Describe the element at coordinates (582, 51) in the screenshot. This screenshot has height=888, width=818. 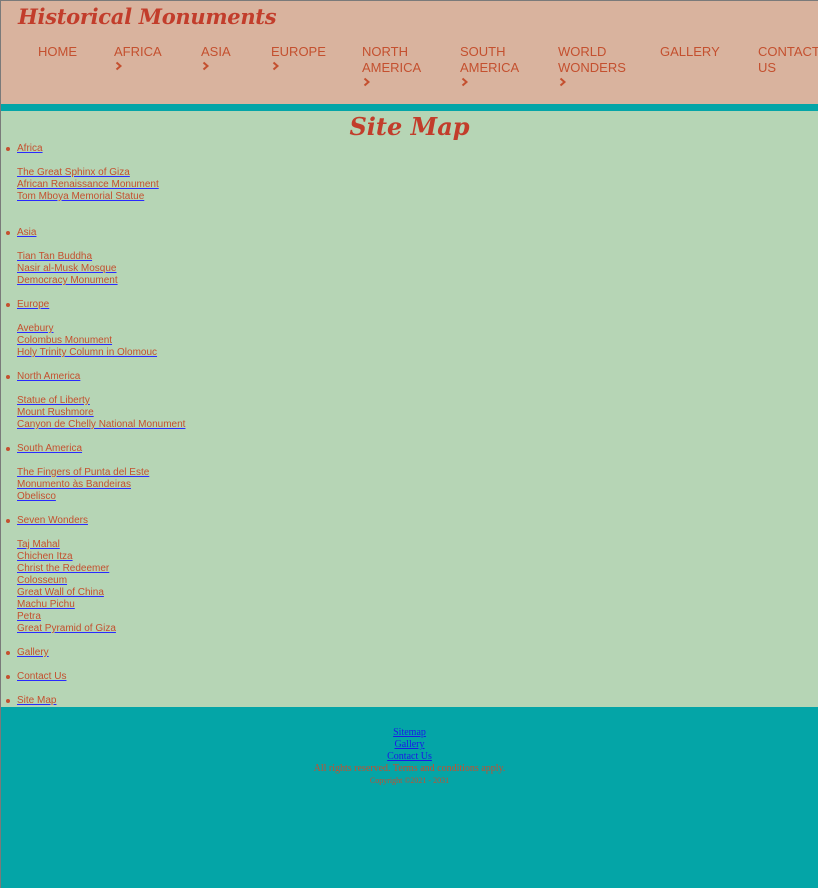
I see `nav-label: WORLD` at that location.